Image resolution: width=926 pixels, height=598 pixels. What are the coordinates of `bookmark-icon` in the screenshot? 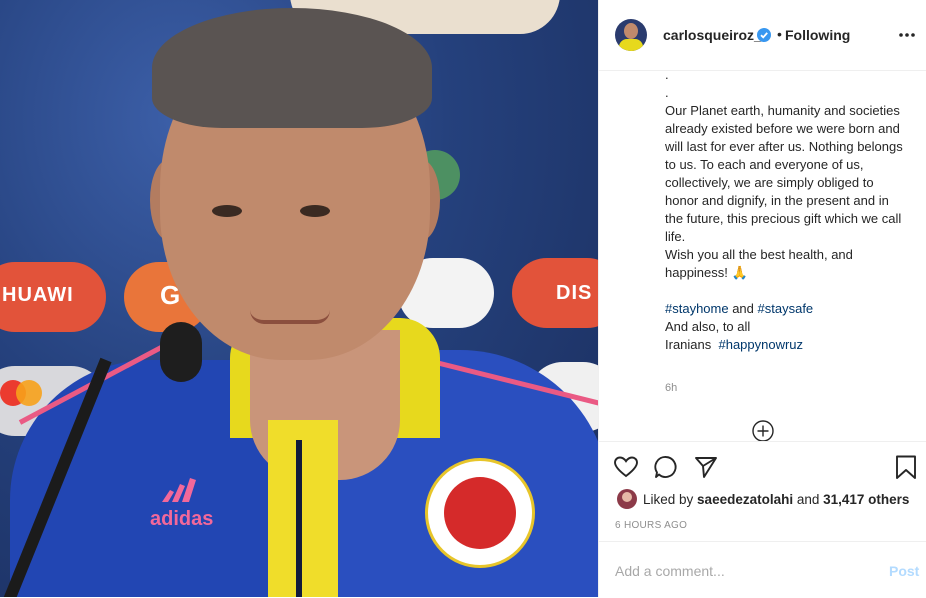 It's located at (906, 467).